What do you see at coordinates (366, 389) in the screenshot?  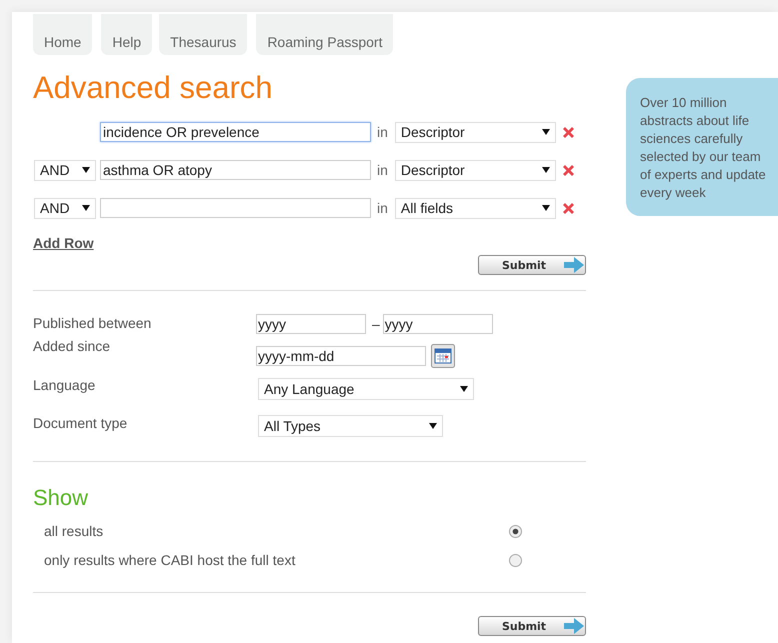 I see `language-dropdown: Any Language` at bounding box center [366, 389].